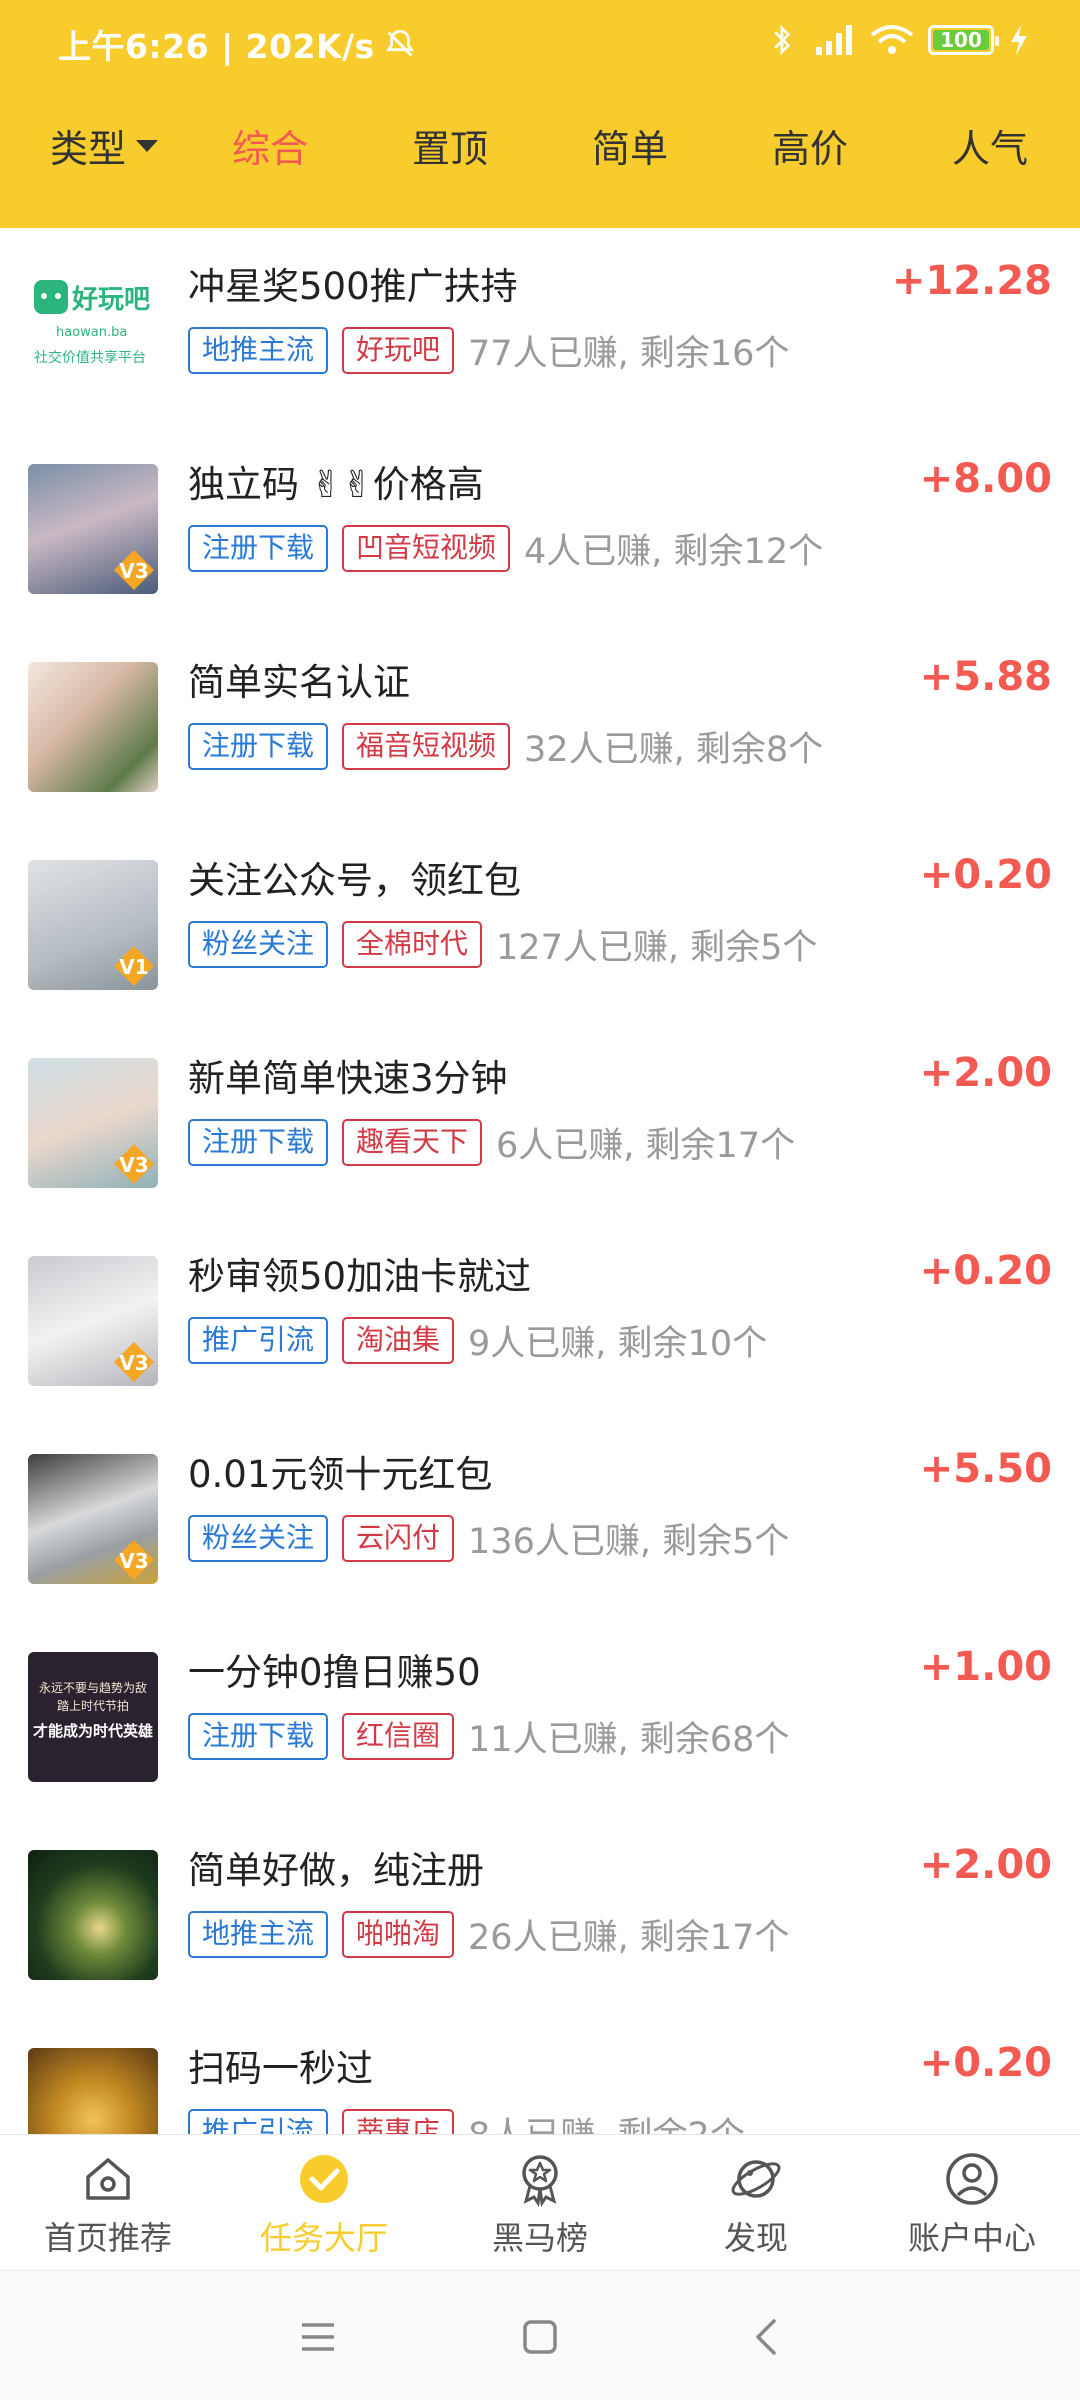  What do you see at coordinates (900, 40) in the screenshot?
I see `status-icons: 100` at bounding box center [900, 40].